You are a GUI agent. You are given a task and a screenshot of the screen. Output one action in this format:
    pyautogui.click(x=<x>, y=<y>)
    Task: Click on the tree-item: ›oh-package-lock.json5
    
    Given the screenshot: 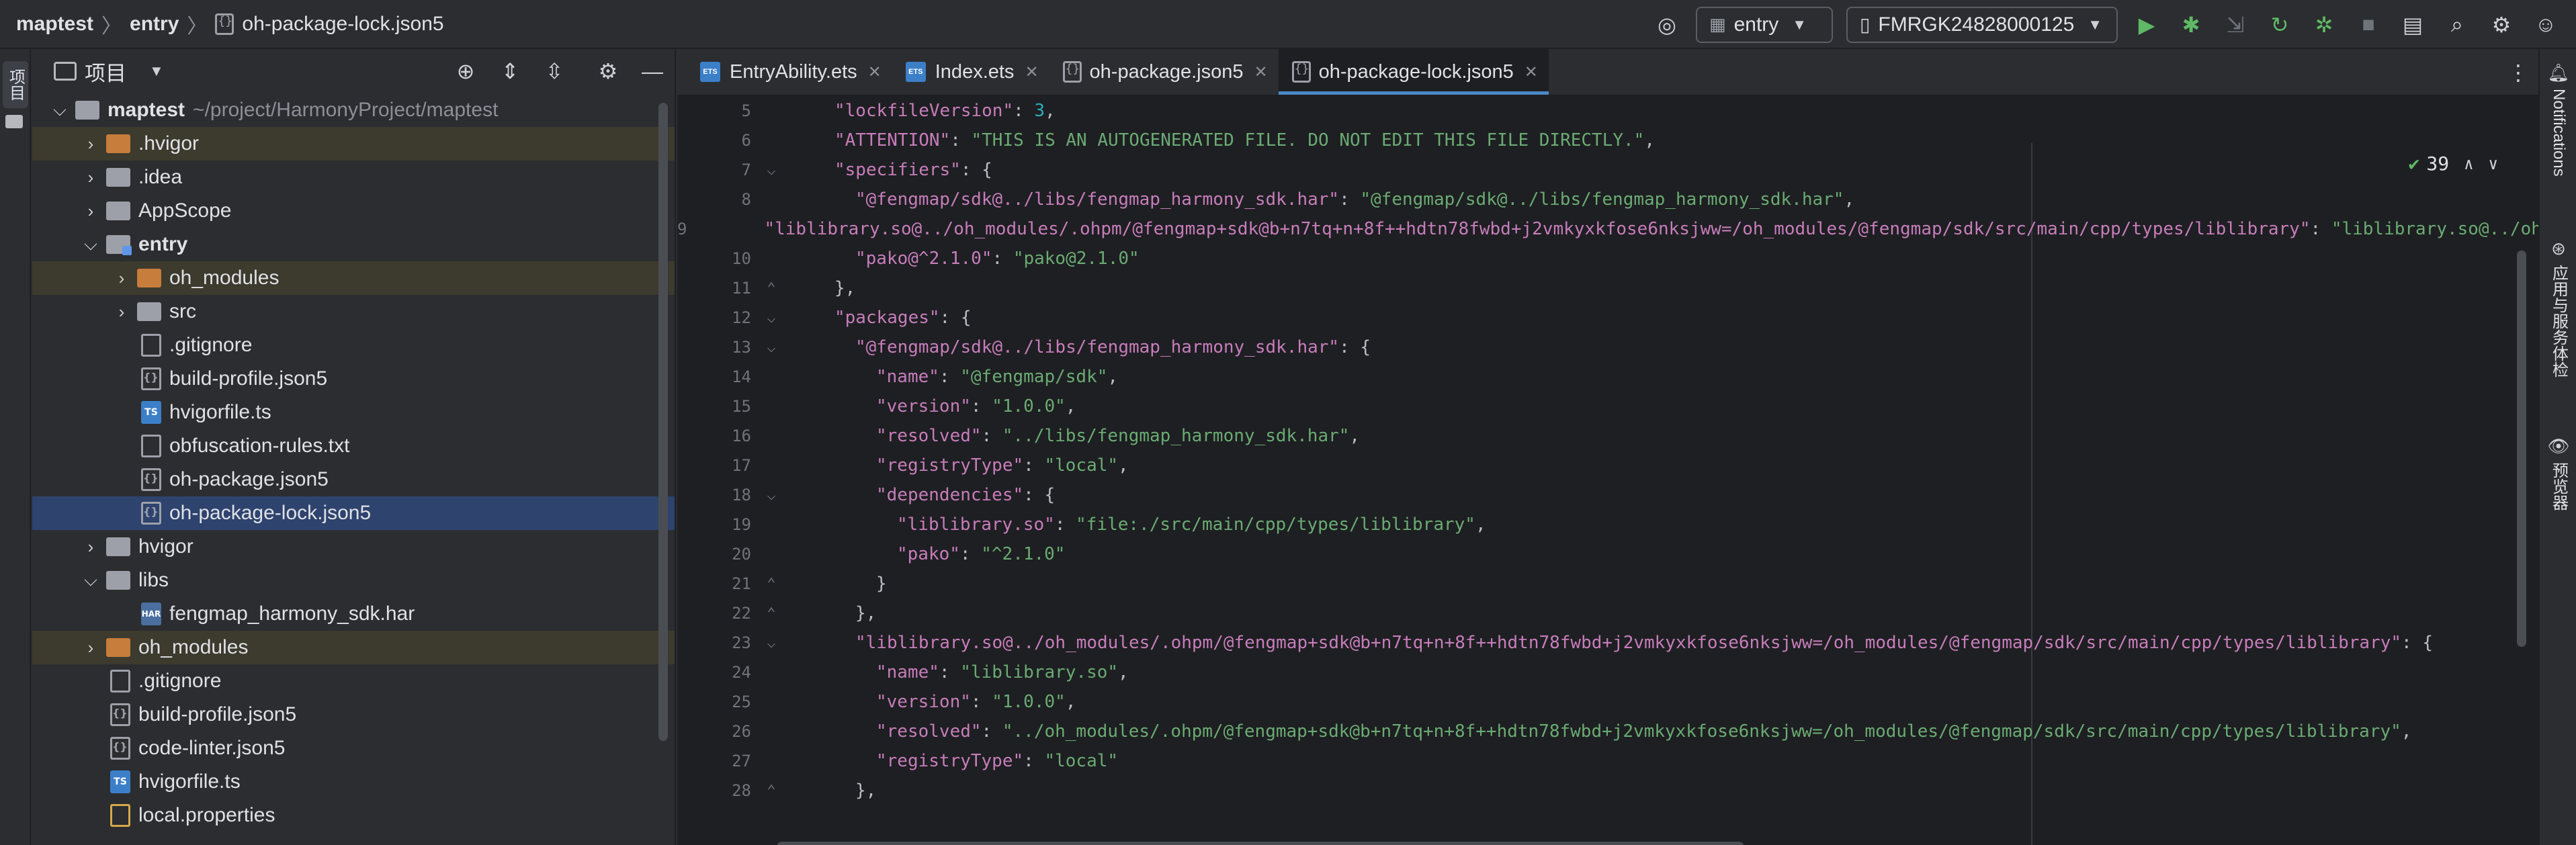 What is the action you would take?
    pyautogui.click(x=353, y=513)
    